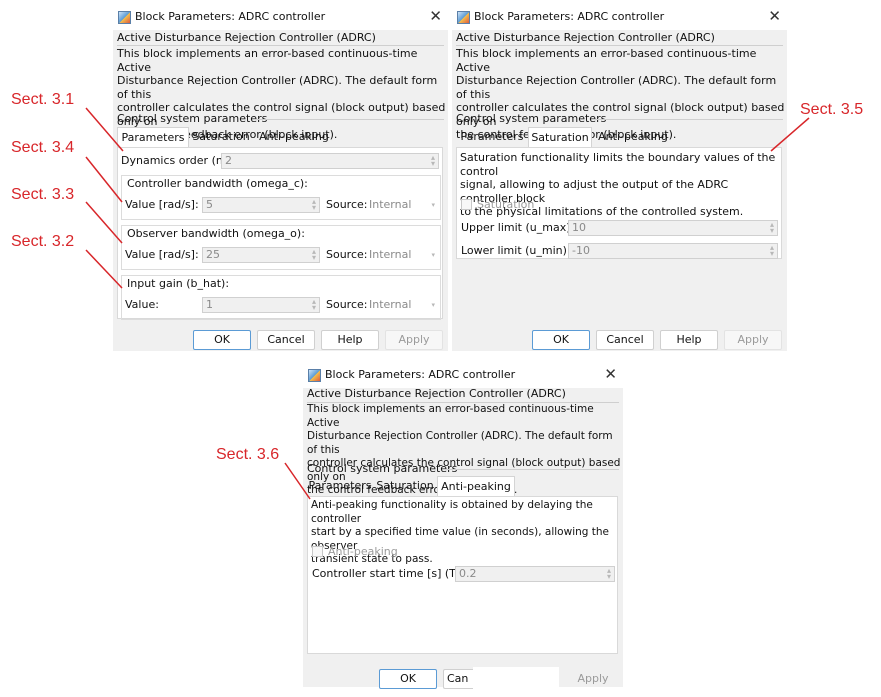  I want to click on annotation-sect-3-5: Sect. 3.5, so click(832, 109).